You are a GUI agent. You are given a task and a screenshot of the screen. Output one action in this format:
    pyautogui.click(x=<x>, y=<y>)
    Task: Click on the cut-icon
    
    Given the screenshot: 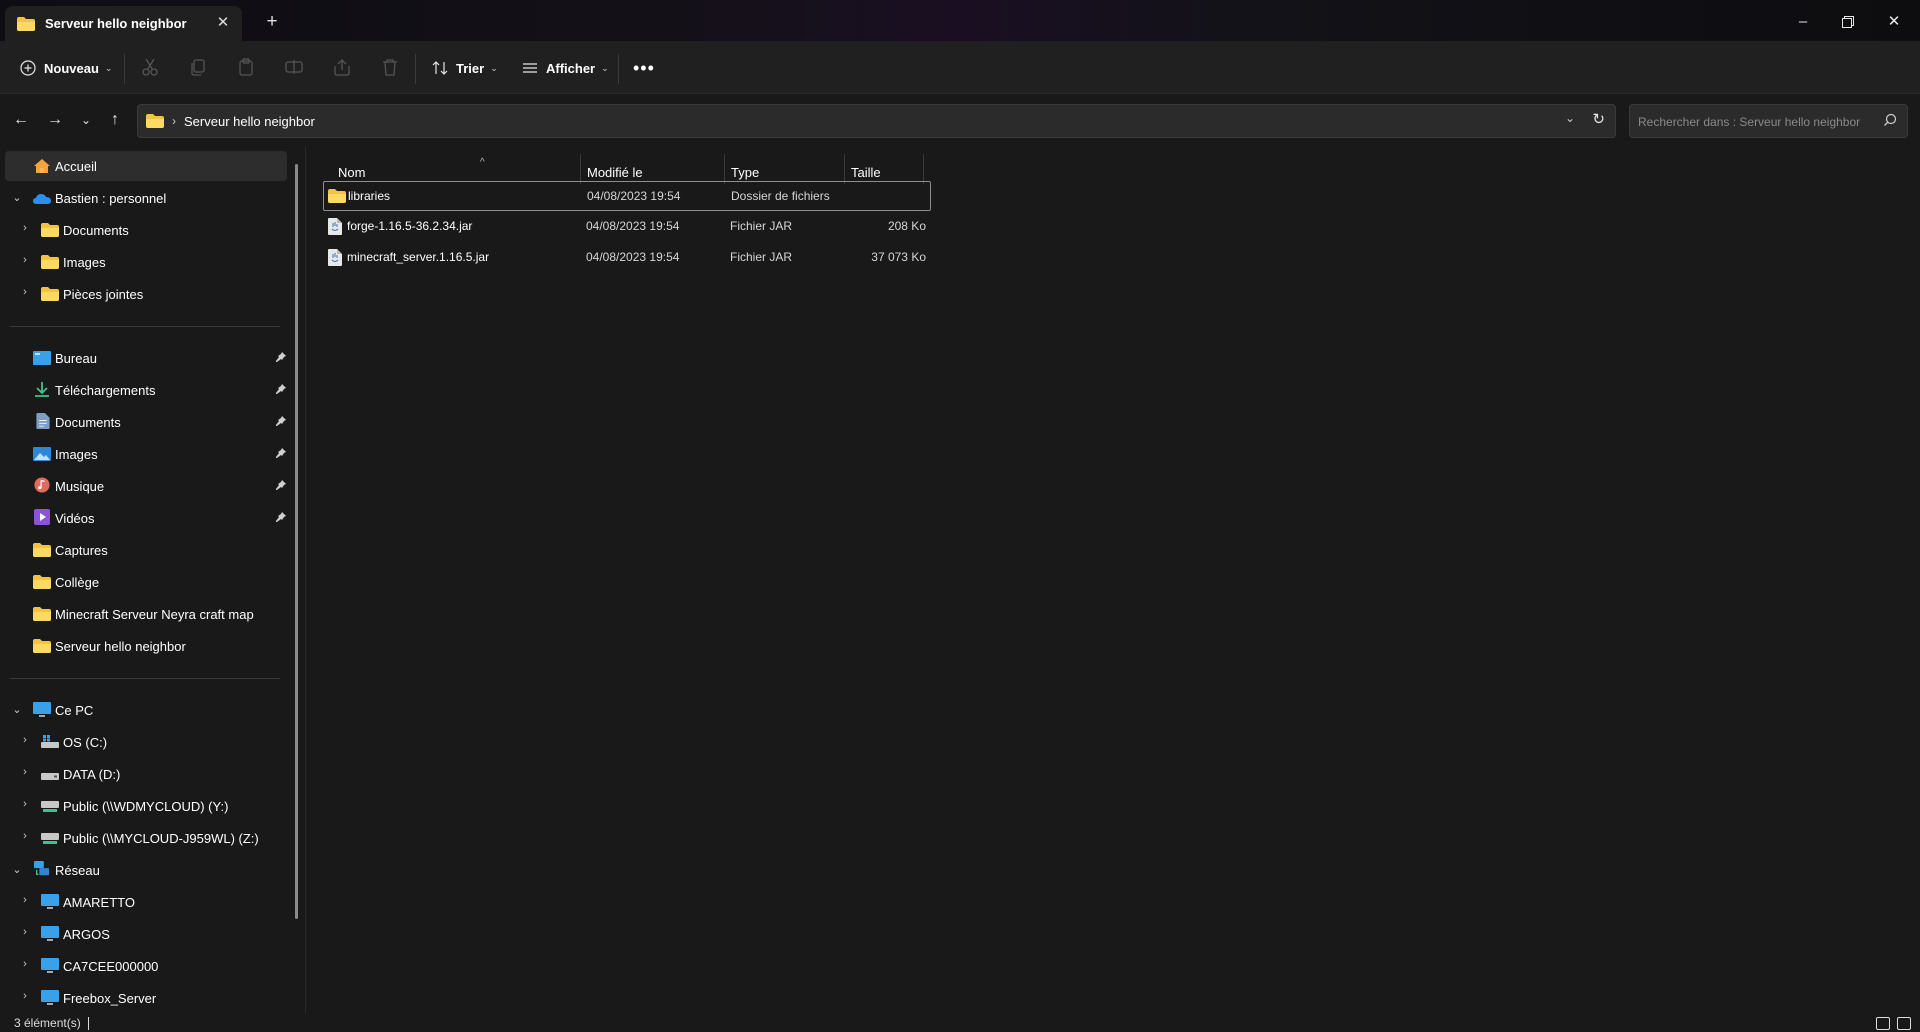 What is the action you would take?
    pyautogui.click(x=150, y=67)
    